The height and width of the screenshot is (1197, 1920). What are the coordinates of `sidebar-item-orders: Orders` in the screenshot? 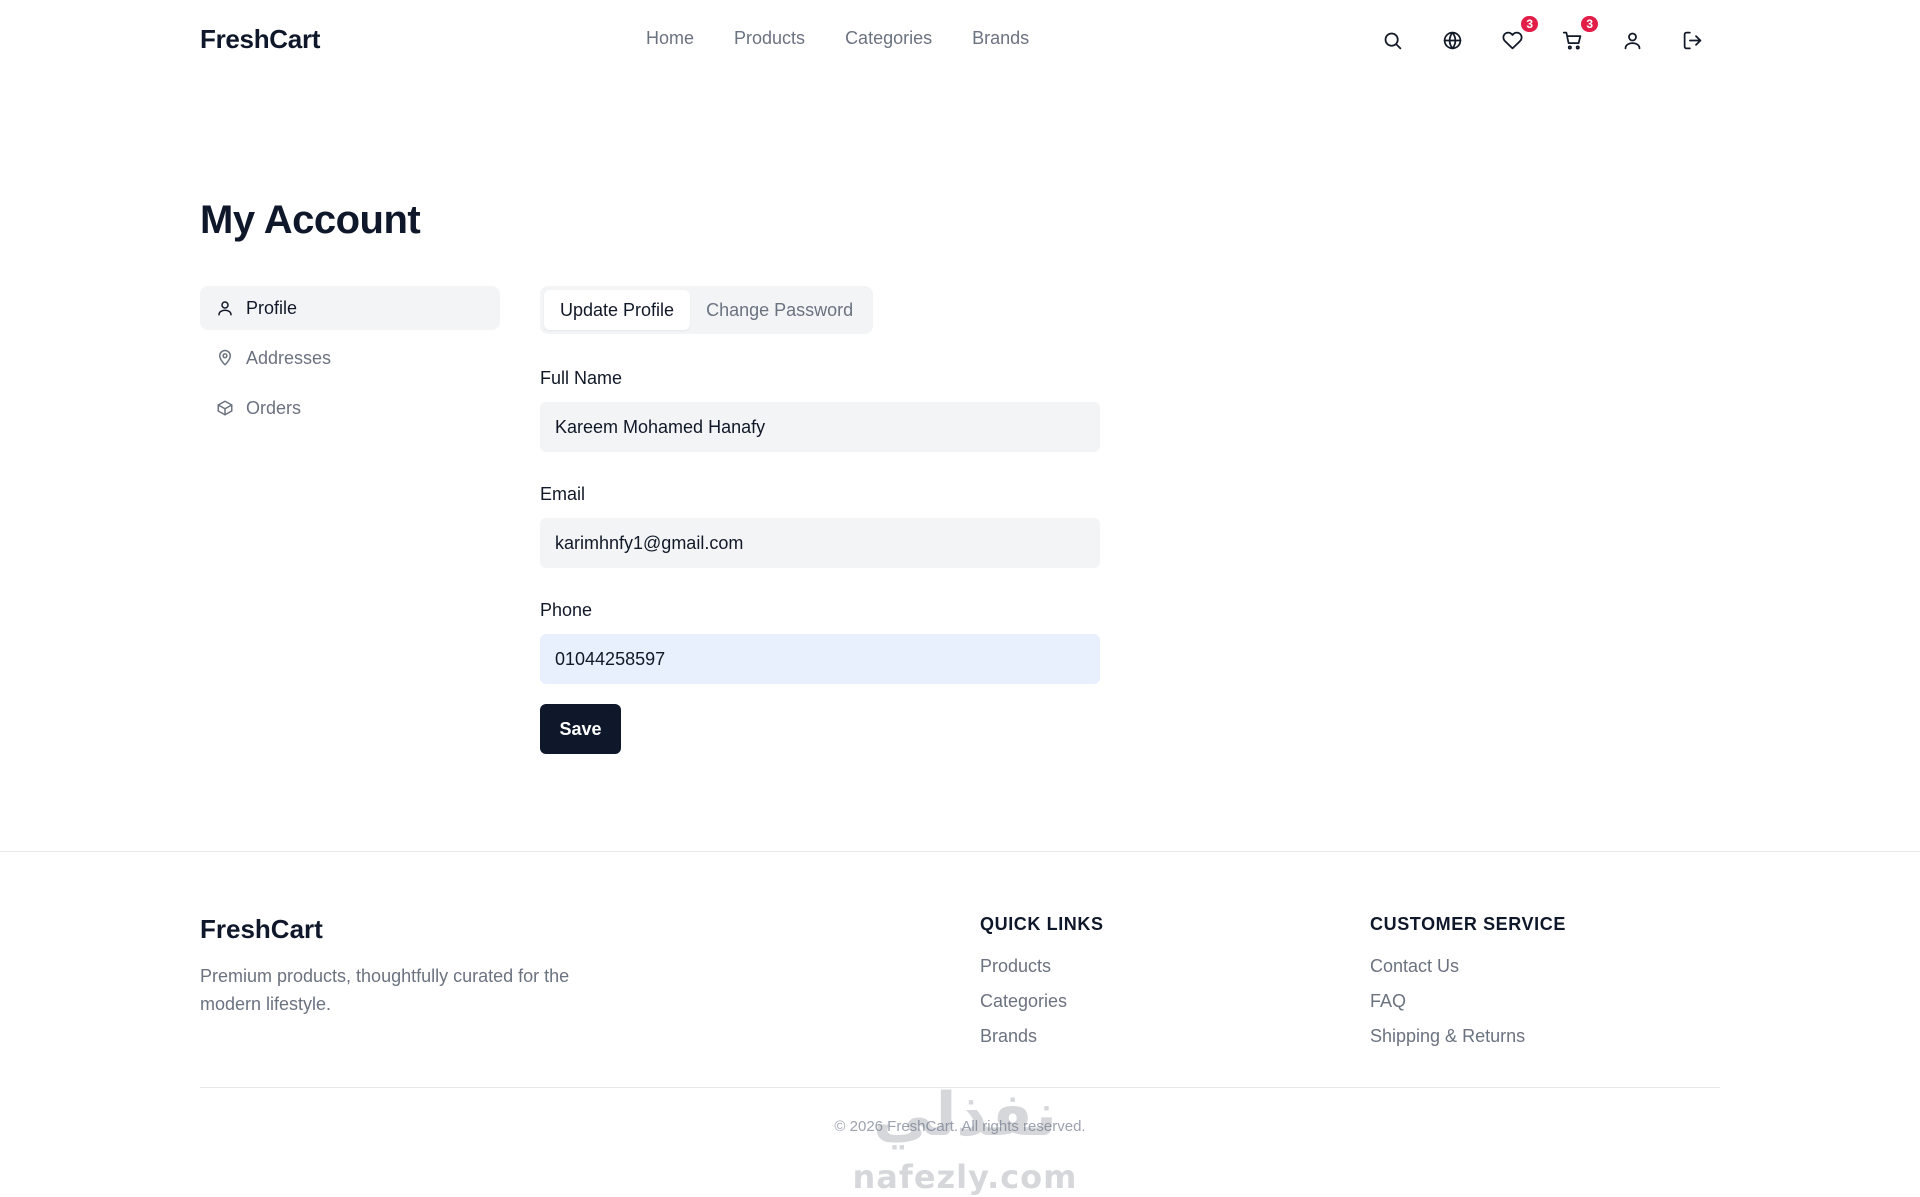 It's located at (350, 408).